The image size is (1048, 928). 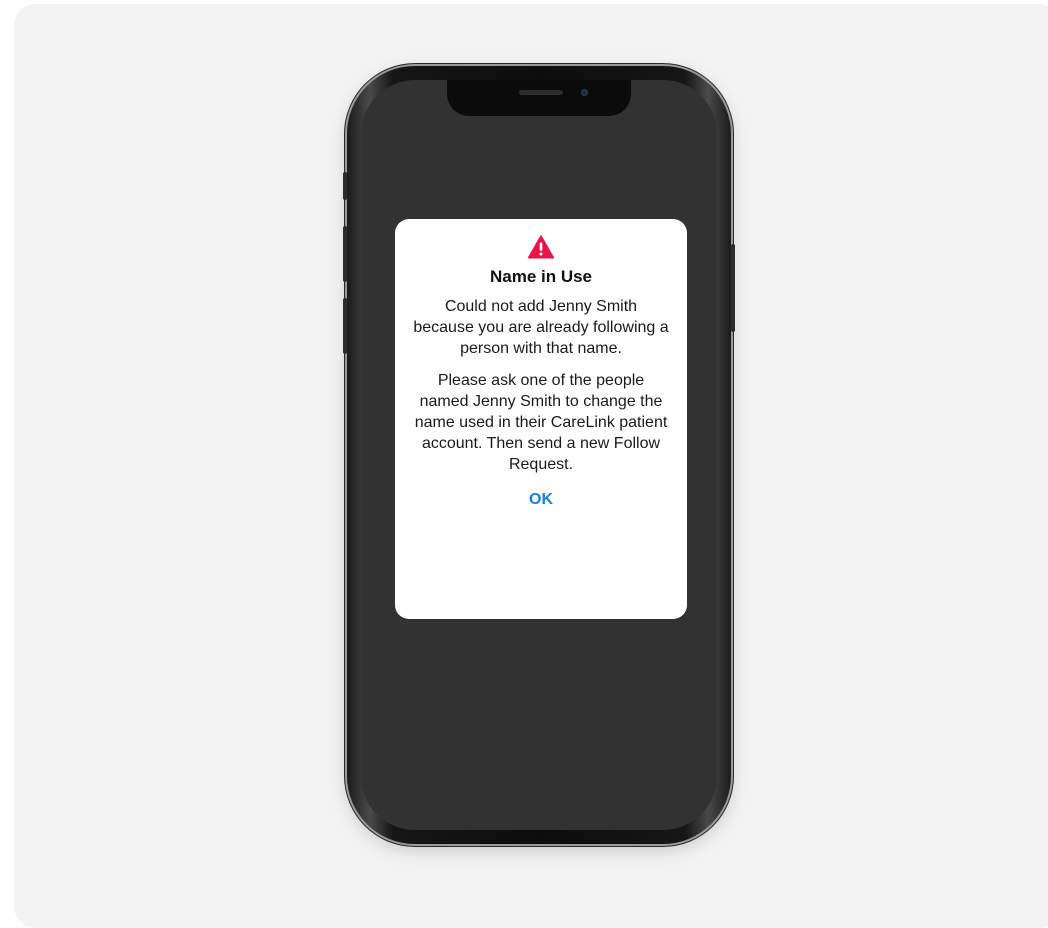 I want to click on notch, so click(x=539, y=98).